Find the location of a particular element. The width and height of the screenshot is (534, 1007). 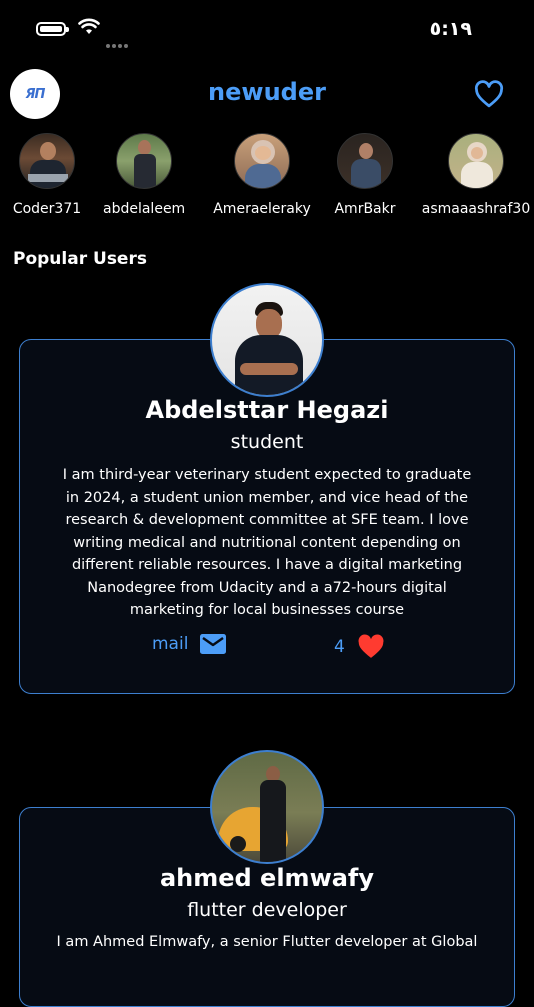

signal-icon is located at coordinates (118, 42).